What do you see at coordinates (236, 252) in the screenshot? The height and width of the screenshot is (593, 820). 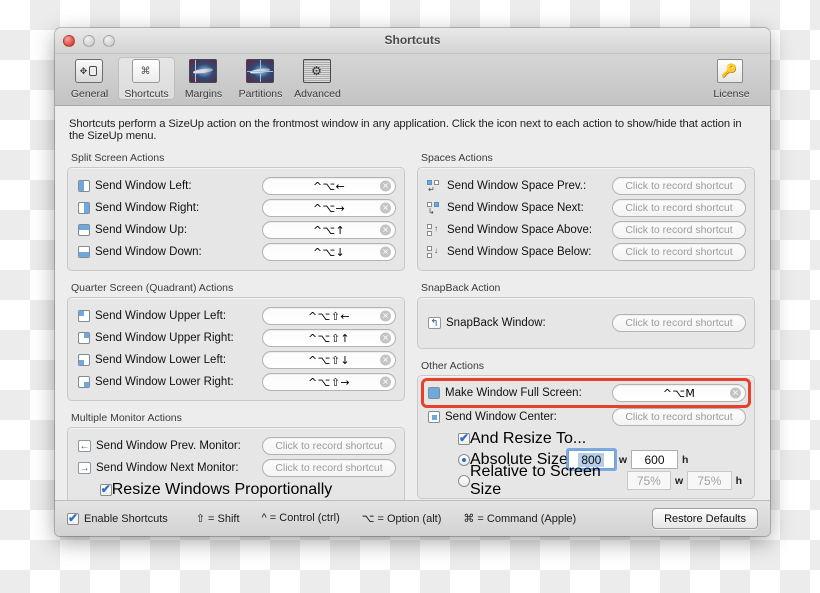 I see `action-row-send-window-down: Send Window Down: ^⌥↓ ✕` at bounding box center [236, 252].